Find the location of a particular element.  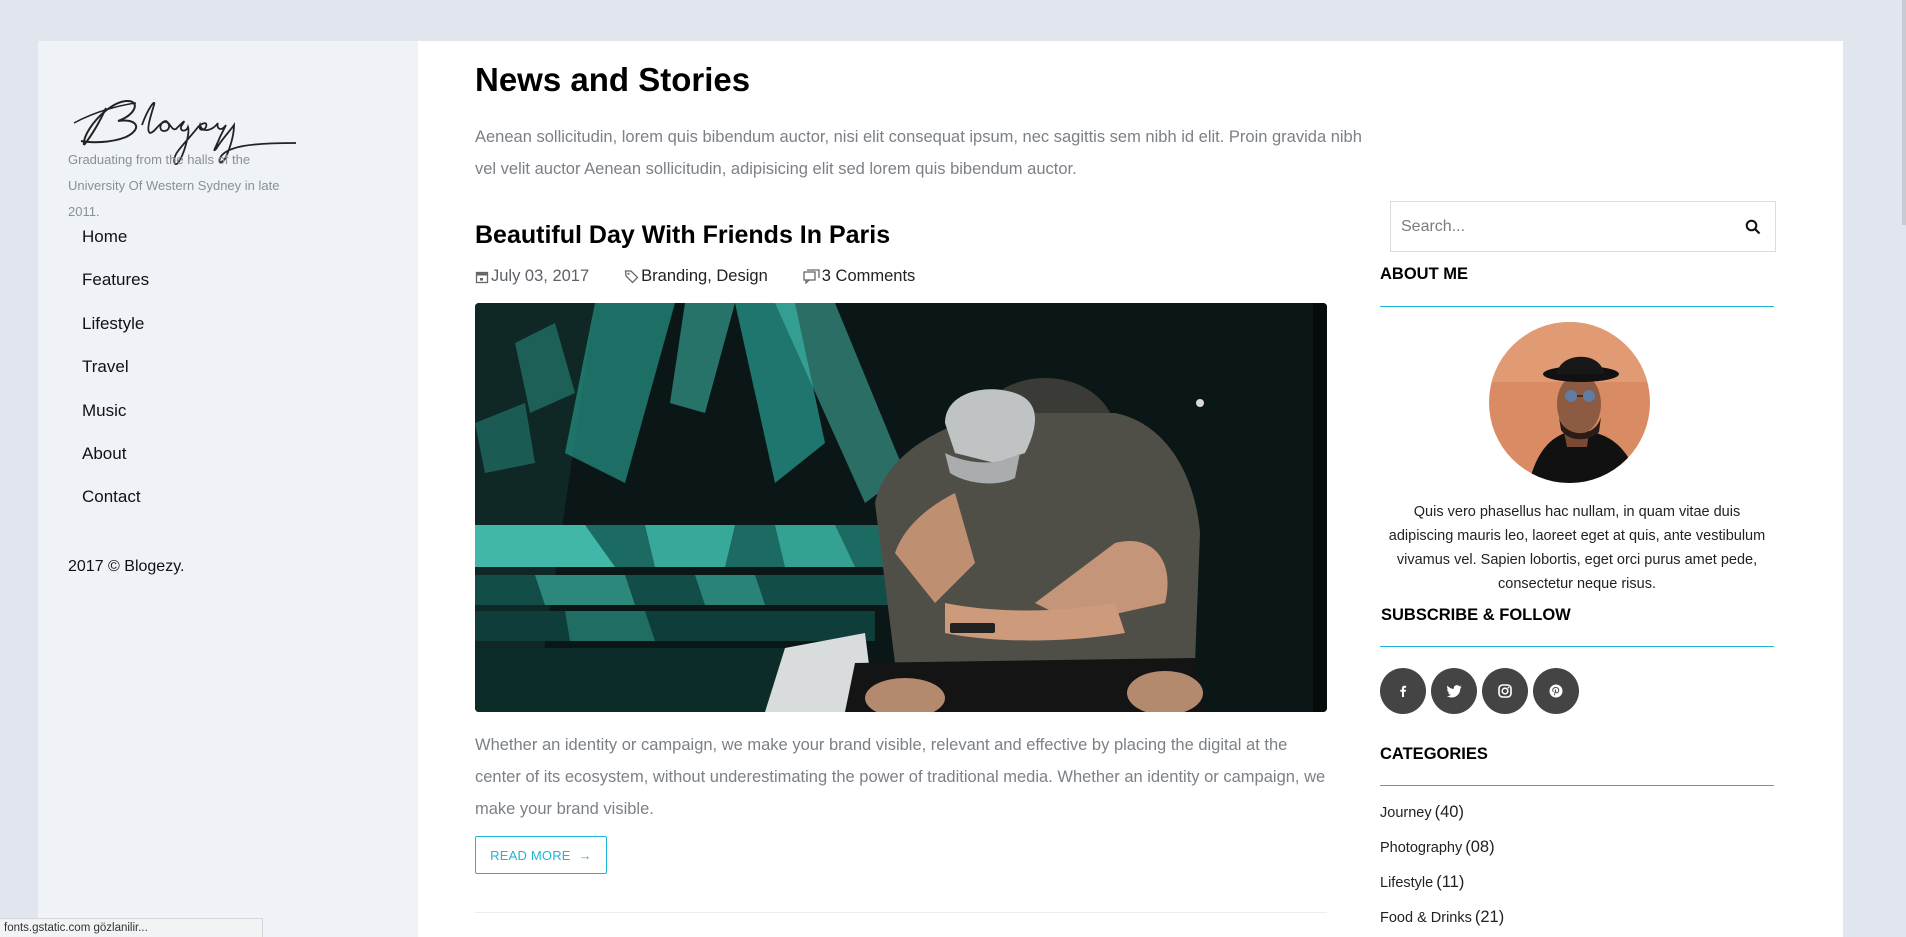

pinterest-icon is located at coordinates (1556, 691).